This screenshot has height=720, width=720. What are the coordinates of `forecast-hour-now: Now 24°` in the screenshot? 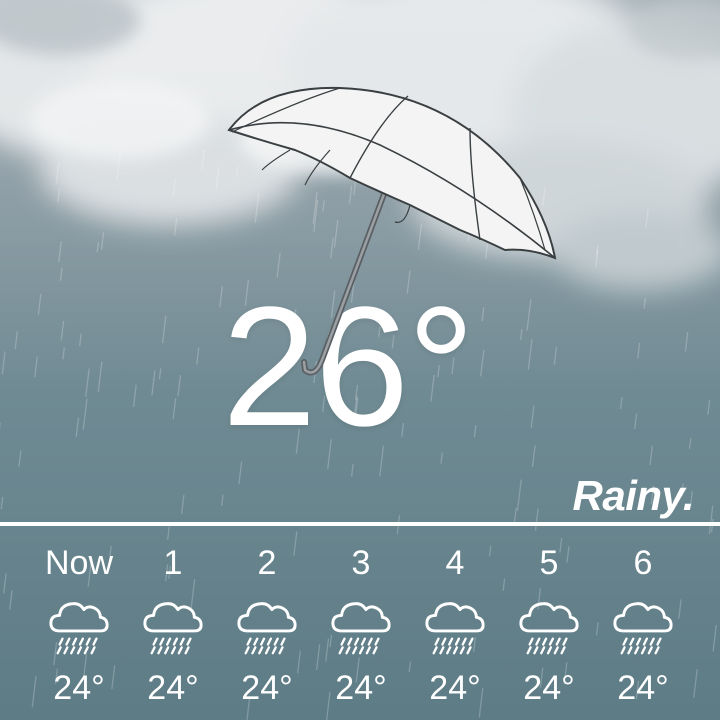 It's located at (79, 625).